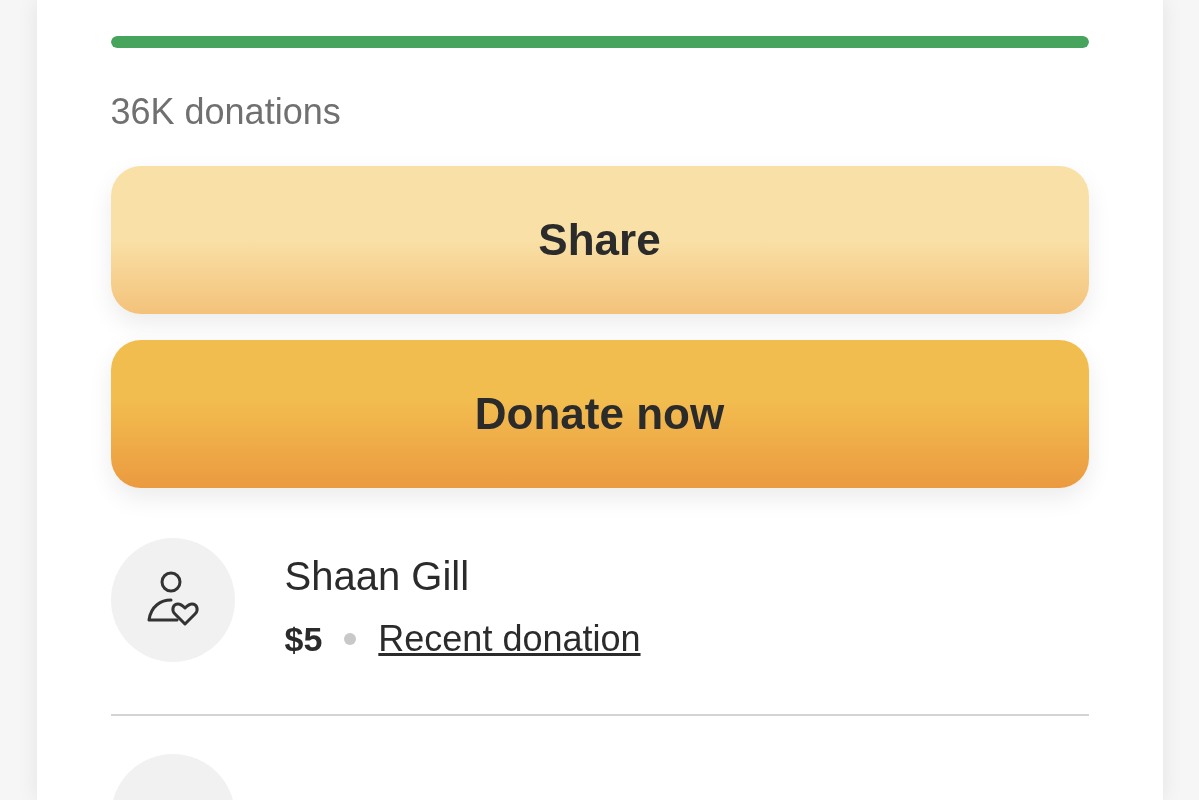 This screenshot has width=1199, height=800. I want to click on donation-amount: $5, so click(303, 639).